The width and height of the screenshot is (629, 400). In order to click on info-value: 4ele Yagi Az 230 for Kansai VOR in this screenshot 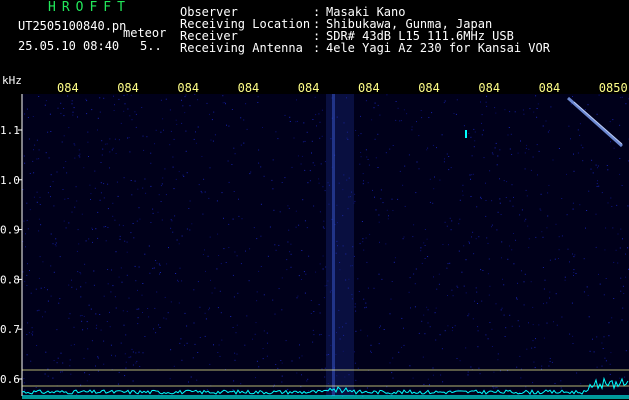, I will do `click(438, 48)`.